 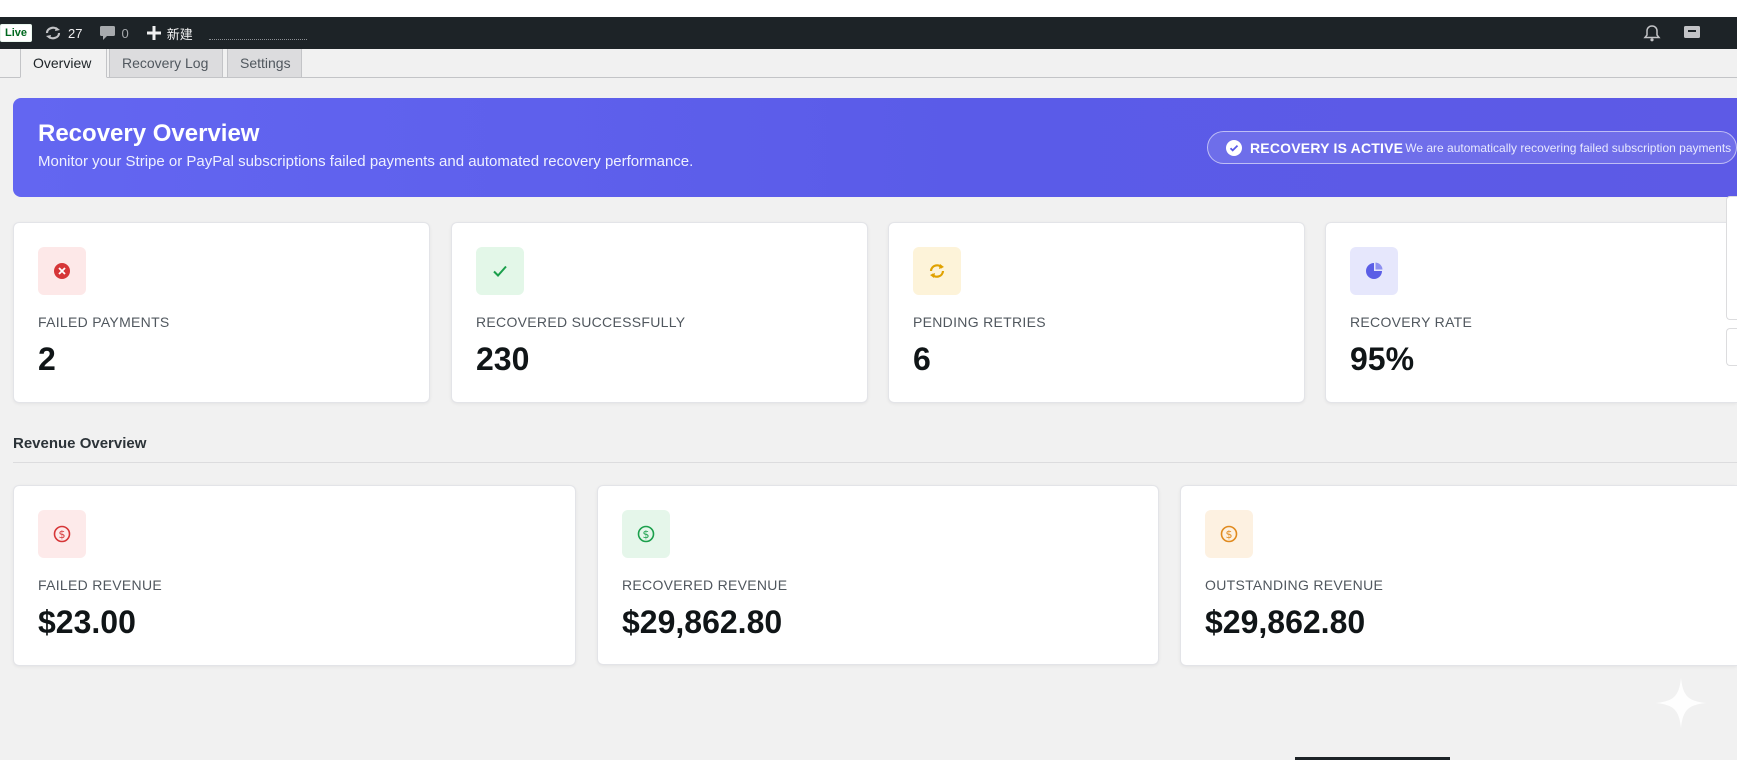 What do you see at coordinates (108, 33) in the screenshot?
I see `comment-icon` at bounding box center [108, 33].